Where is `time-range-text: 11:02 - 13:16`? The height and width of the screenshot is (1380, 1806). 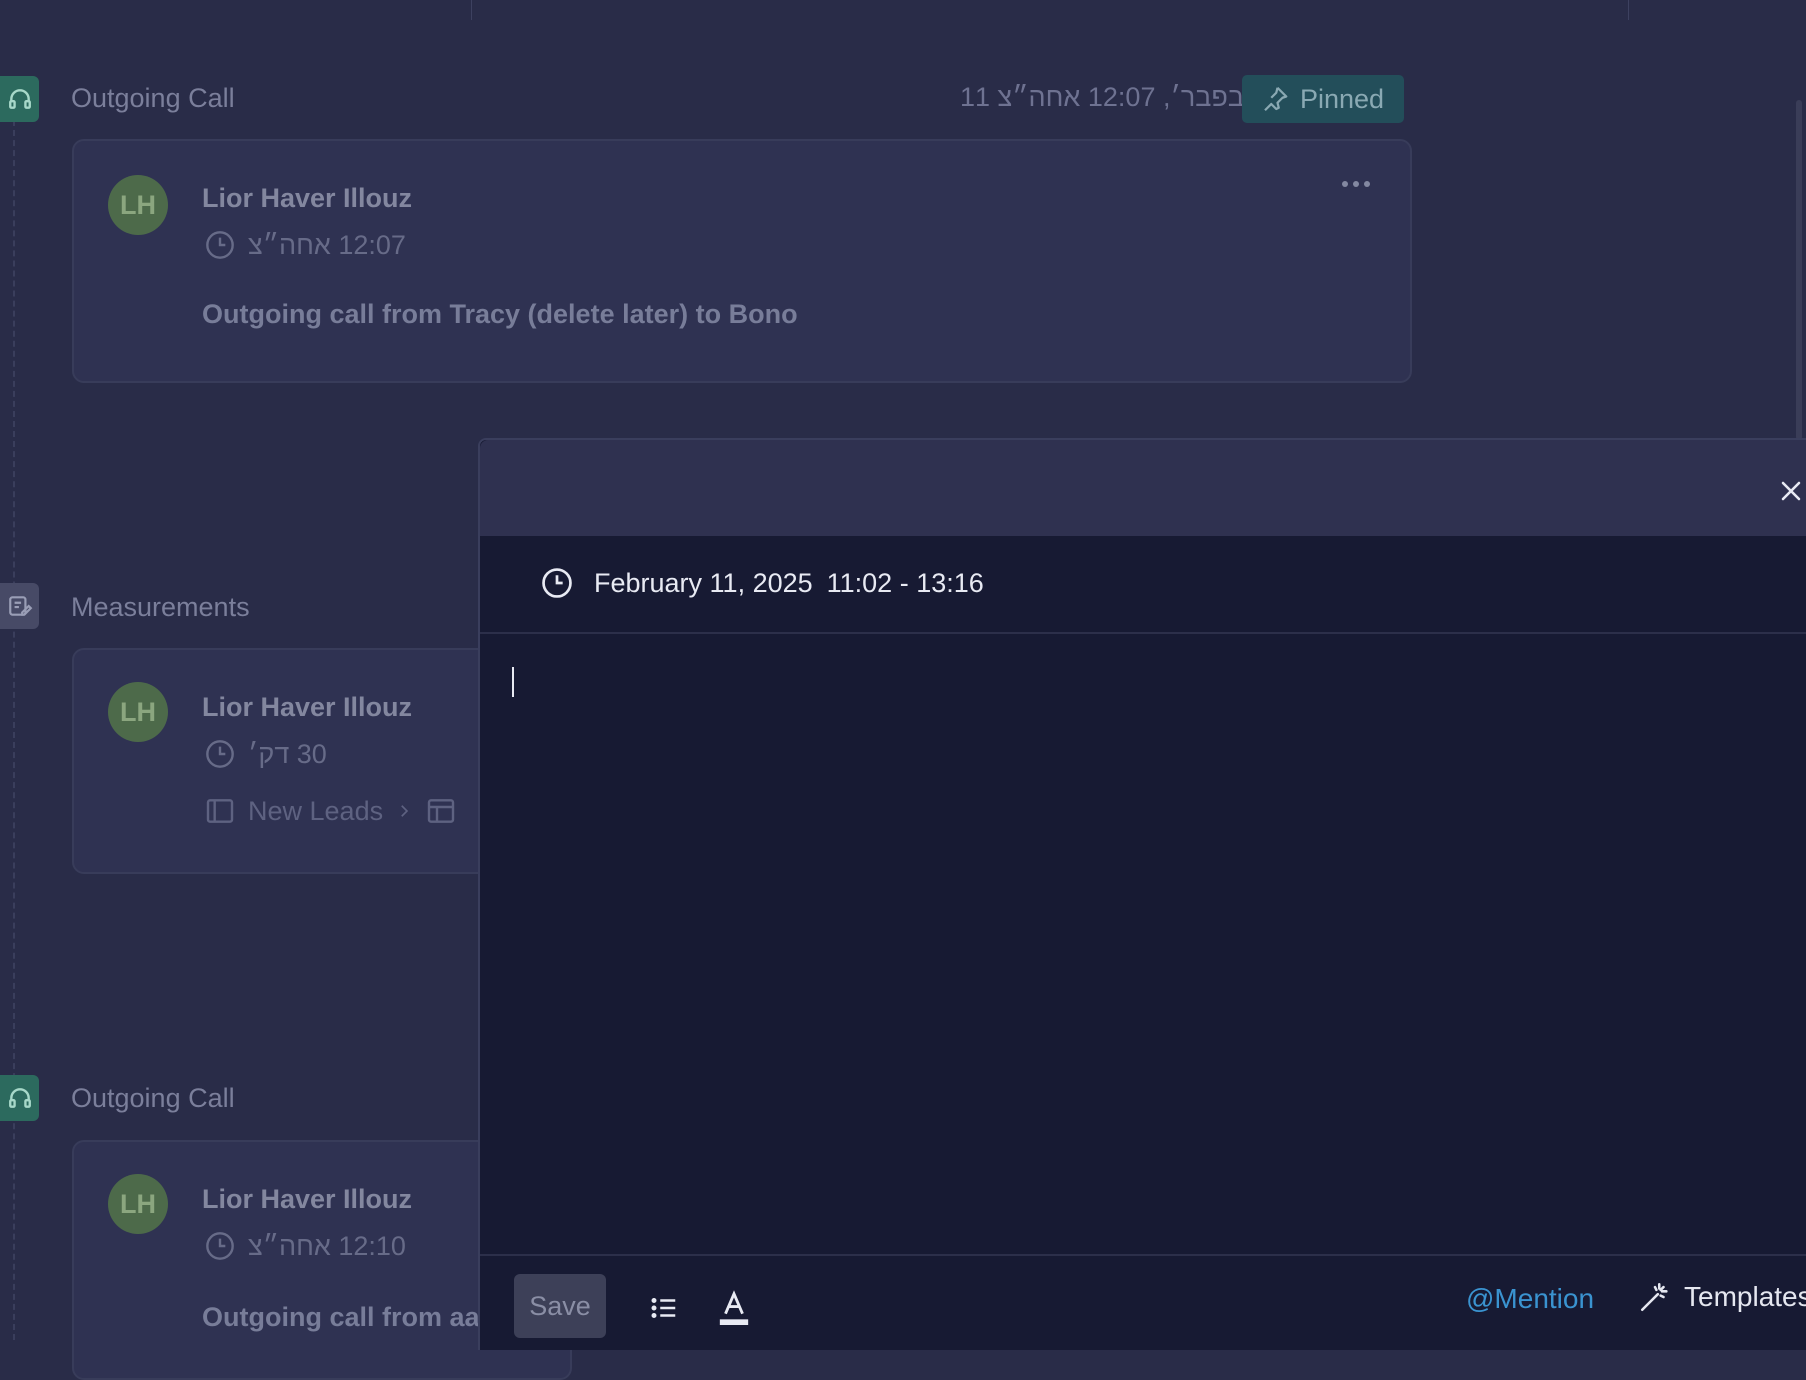 time-range-text: 11:02 - 13:16 is located at coordinates (905, 582).